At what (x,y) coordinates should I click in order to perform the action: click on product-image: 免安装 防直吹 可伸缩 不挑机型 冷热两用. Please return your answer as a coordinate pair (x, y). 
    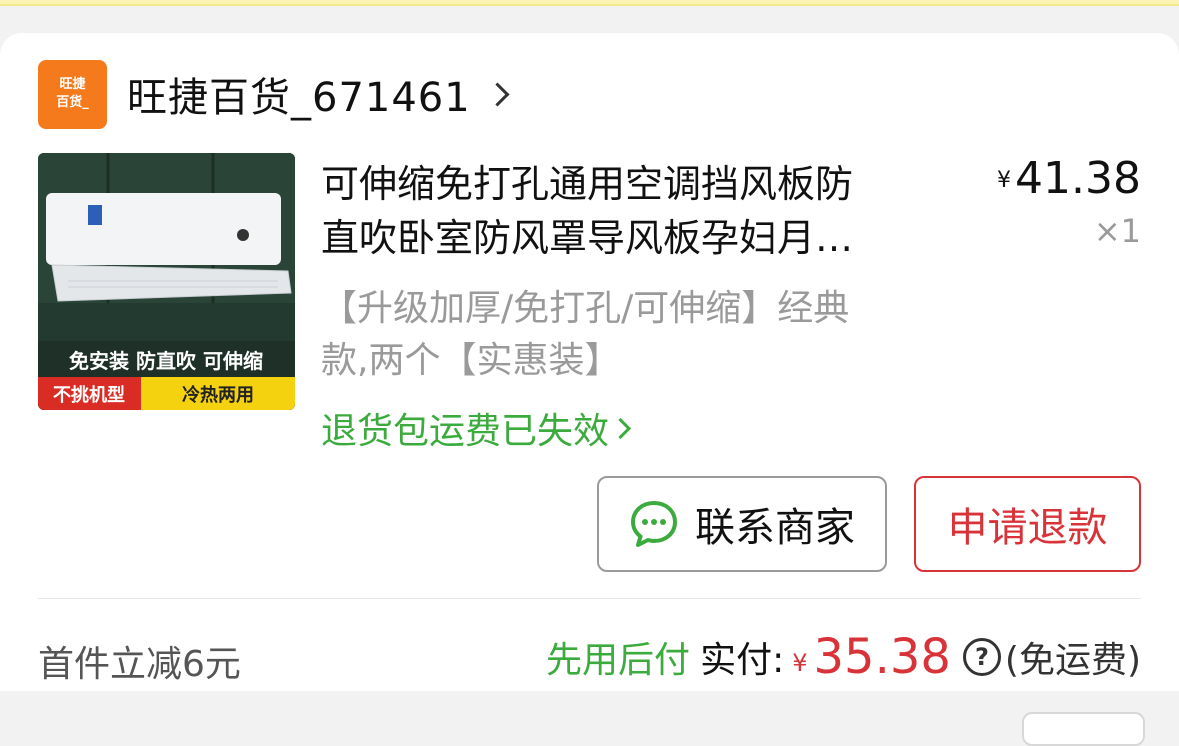
    Looking at the image, I should click on (166, 281).